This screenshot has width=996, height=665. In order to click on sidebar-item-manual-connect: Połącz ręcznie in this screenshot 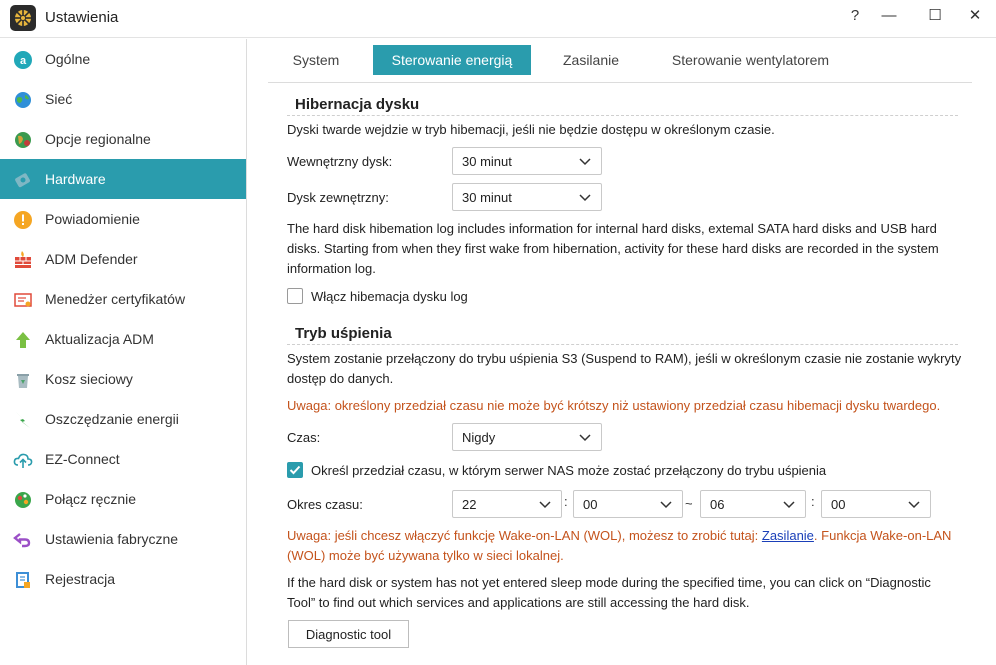, I will do `click(123, 499)`.